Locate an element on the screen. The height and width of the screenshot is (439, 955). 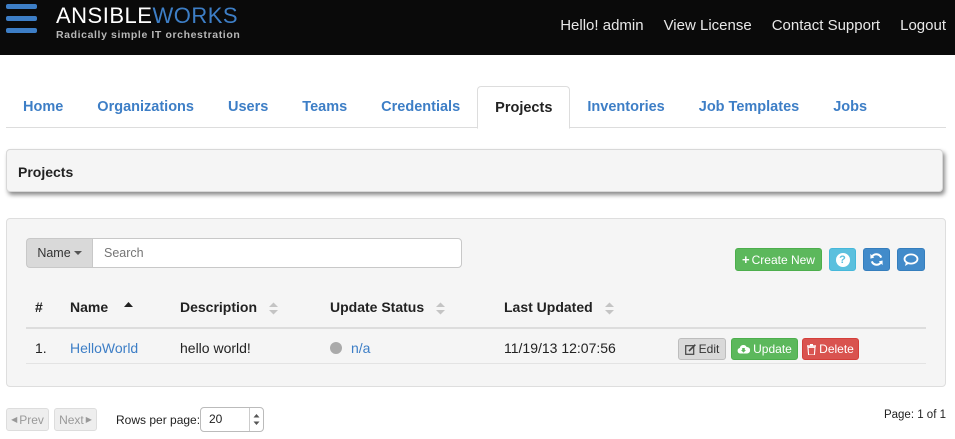
plus-icon: + is located at coordinates (746, 259).